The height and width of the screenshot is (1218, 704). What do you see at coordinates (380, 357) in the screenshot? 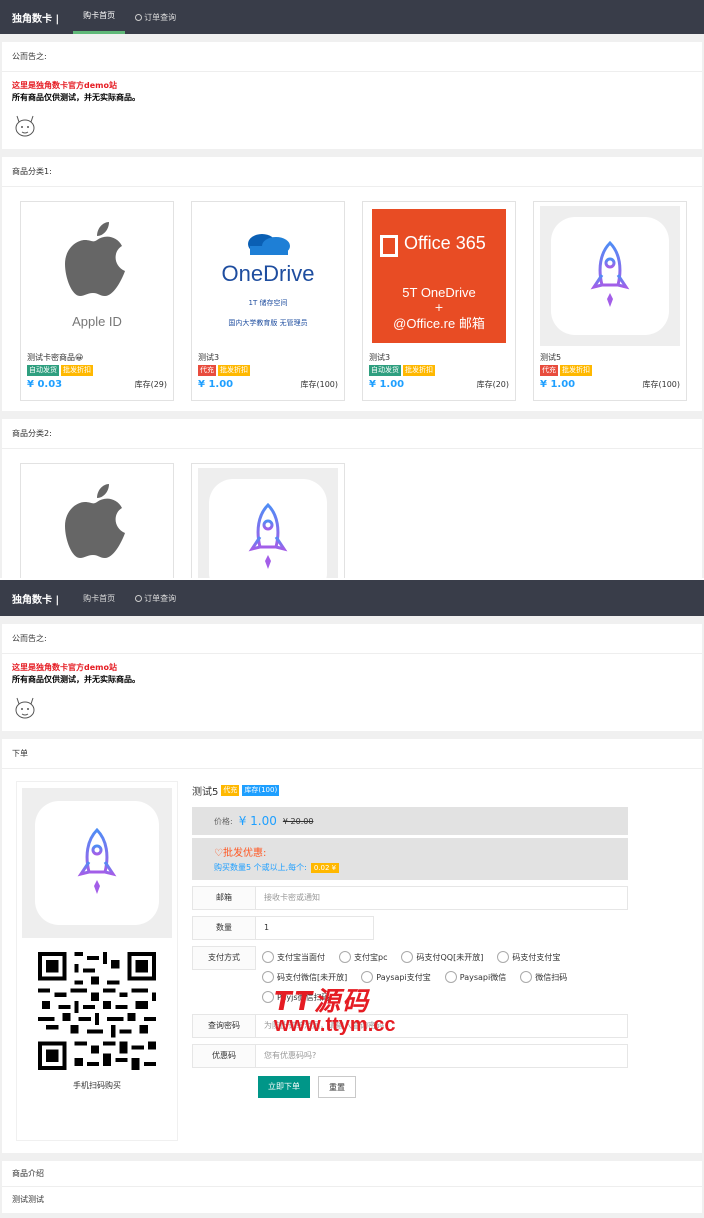
I see `product-name: 测试3` at bounding box center [380, 357].